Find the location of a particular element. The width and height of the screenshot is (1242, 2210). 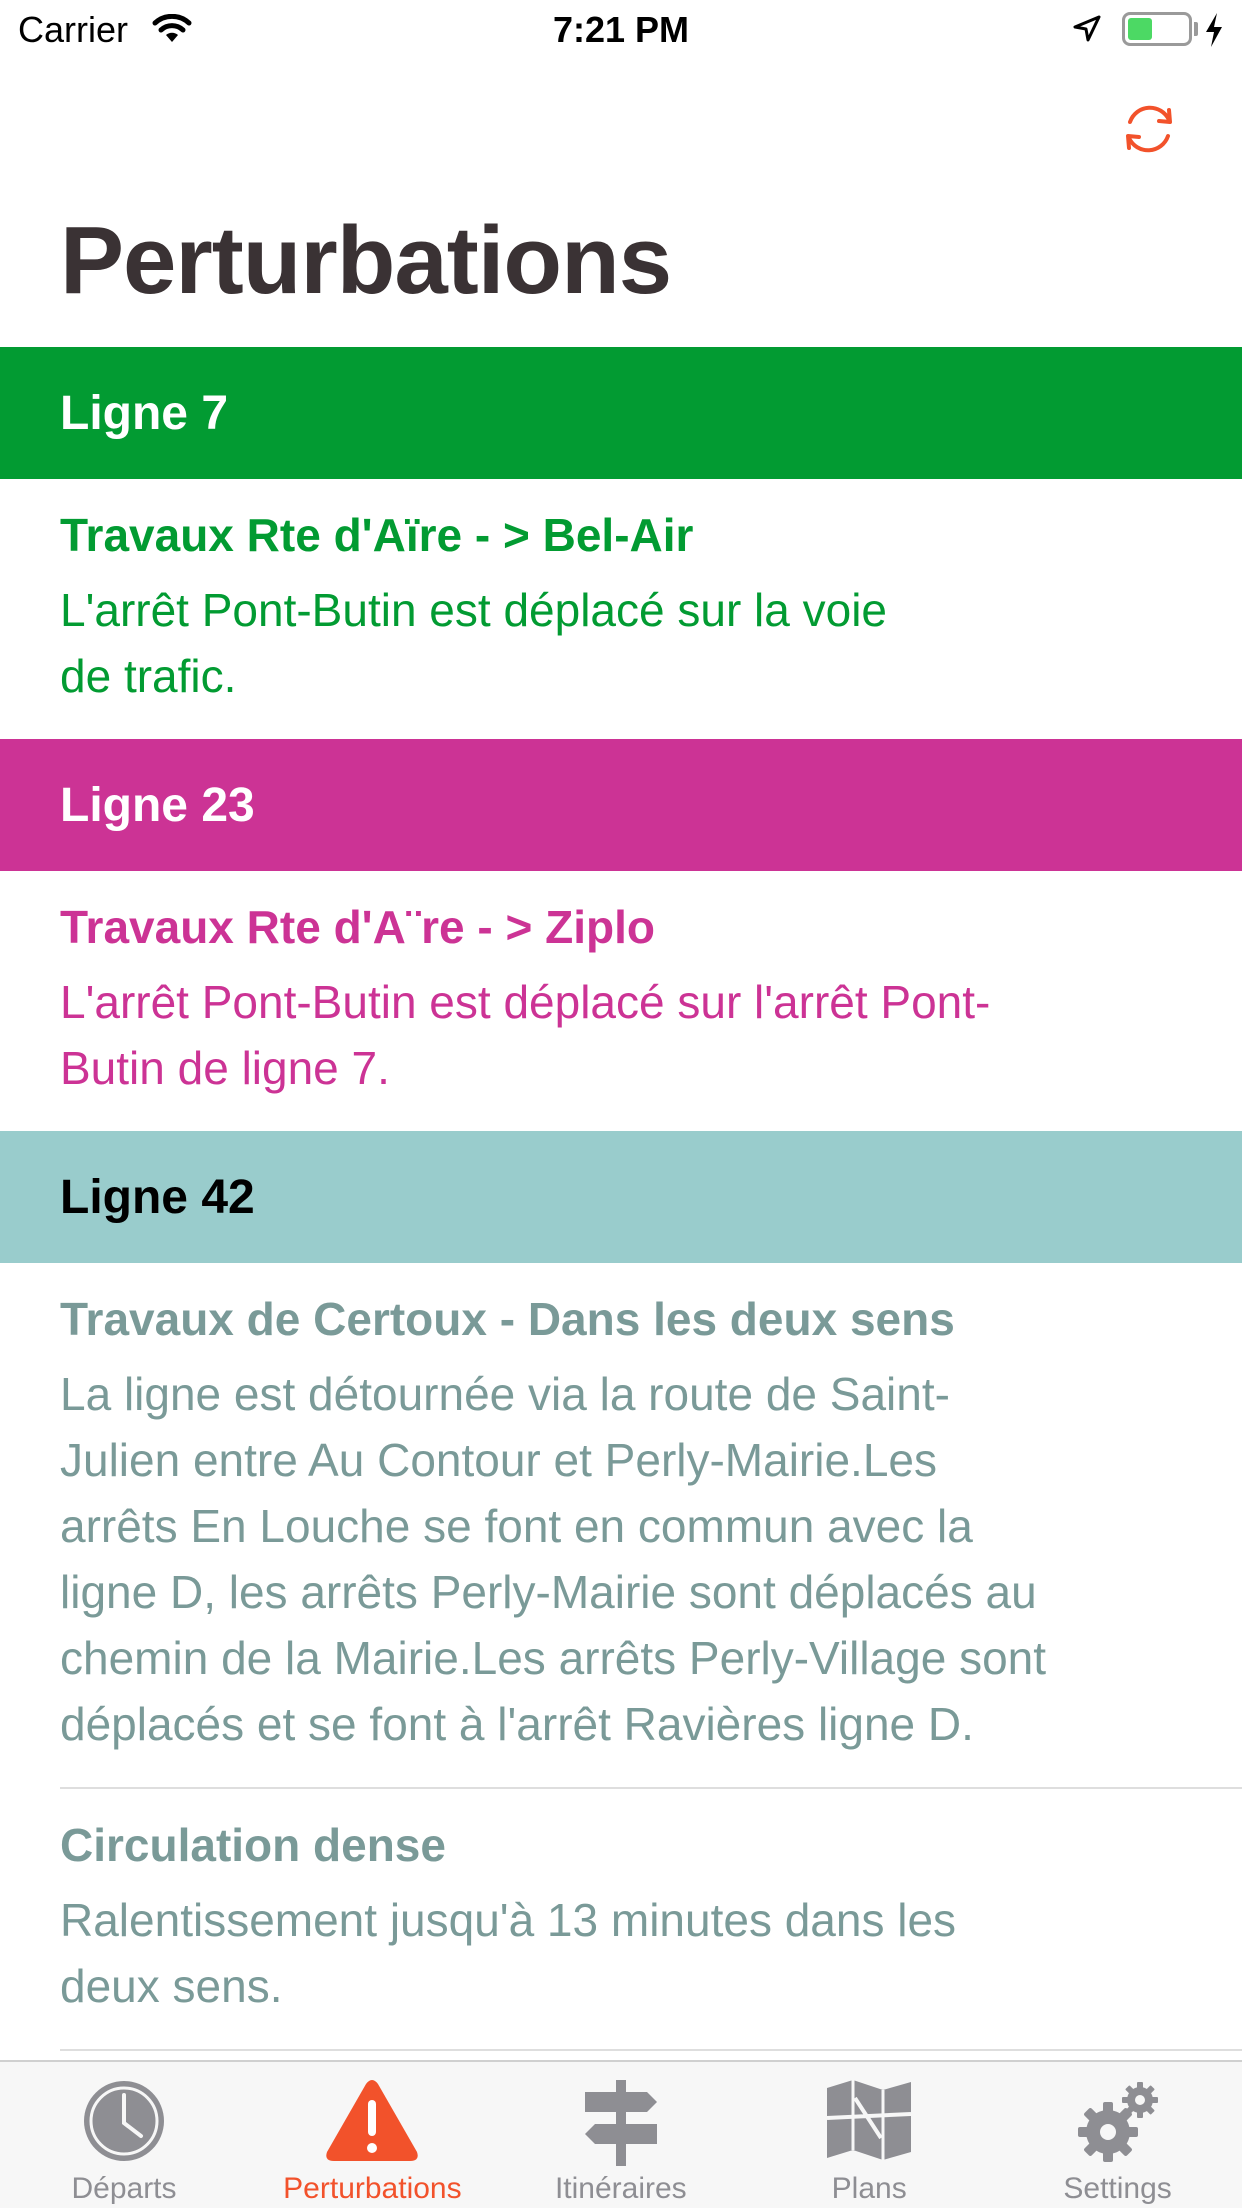

item-separator is located at coordinates (651, 2050).